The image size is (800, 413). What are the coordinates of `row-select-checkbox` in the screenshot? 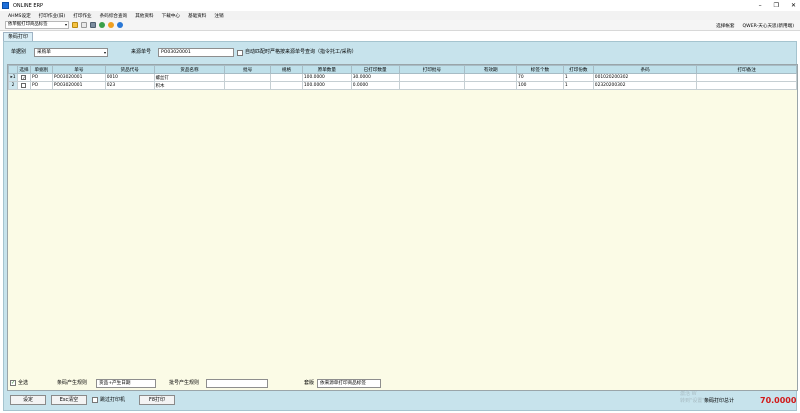 It's located at (24, 85).